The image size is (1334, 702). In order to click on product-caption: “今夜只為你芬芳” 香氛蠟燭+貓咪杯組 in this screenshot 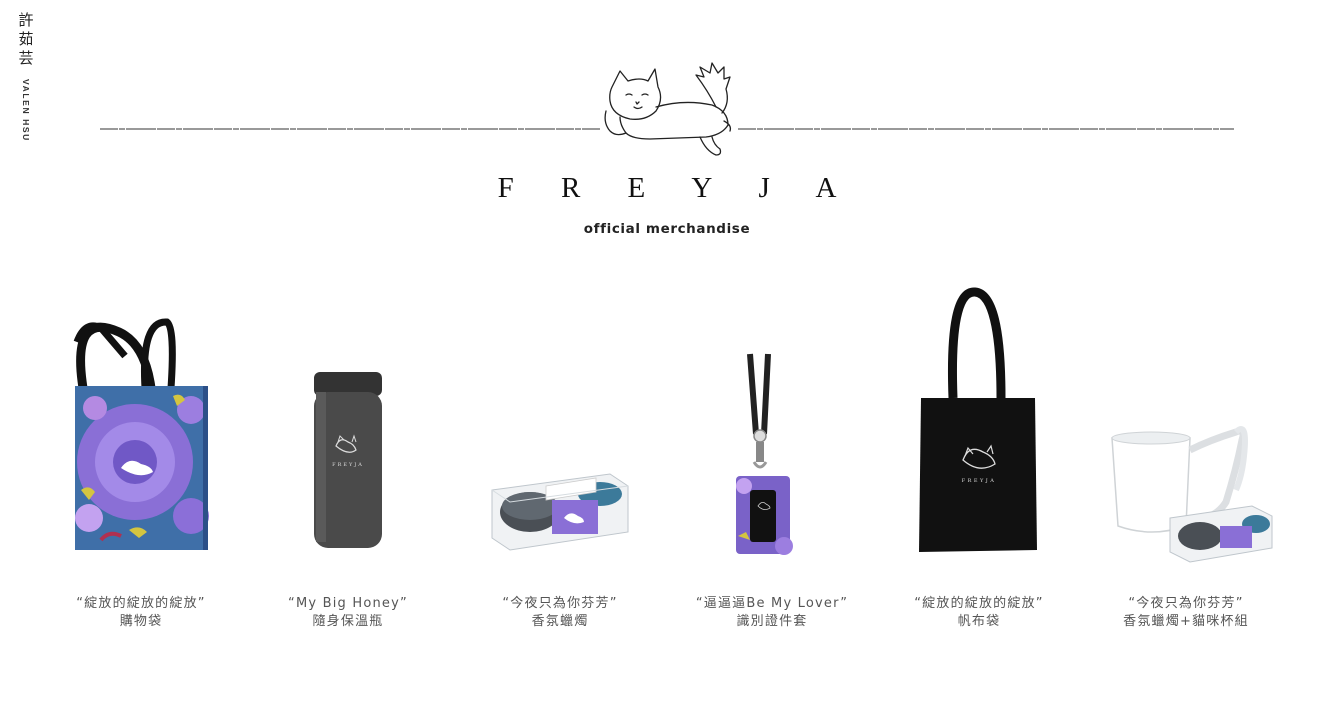, I will do `click(1186, 613)`.